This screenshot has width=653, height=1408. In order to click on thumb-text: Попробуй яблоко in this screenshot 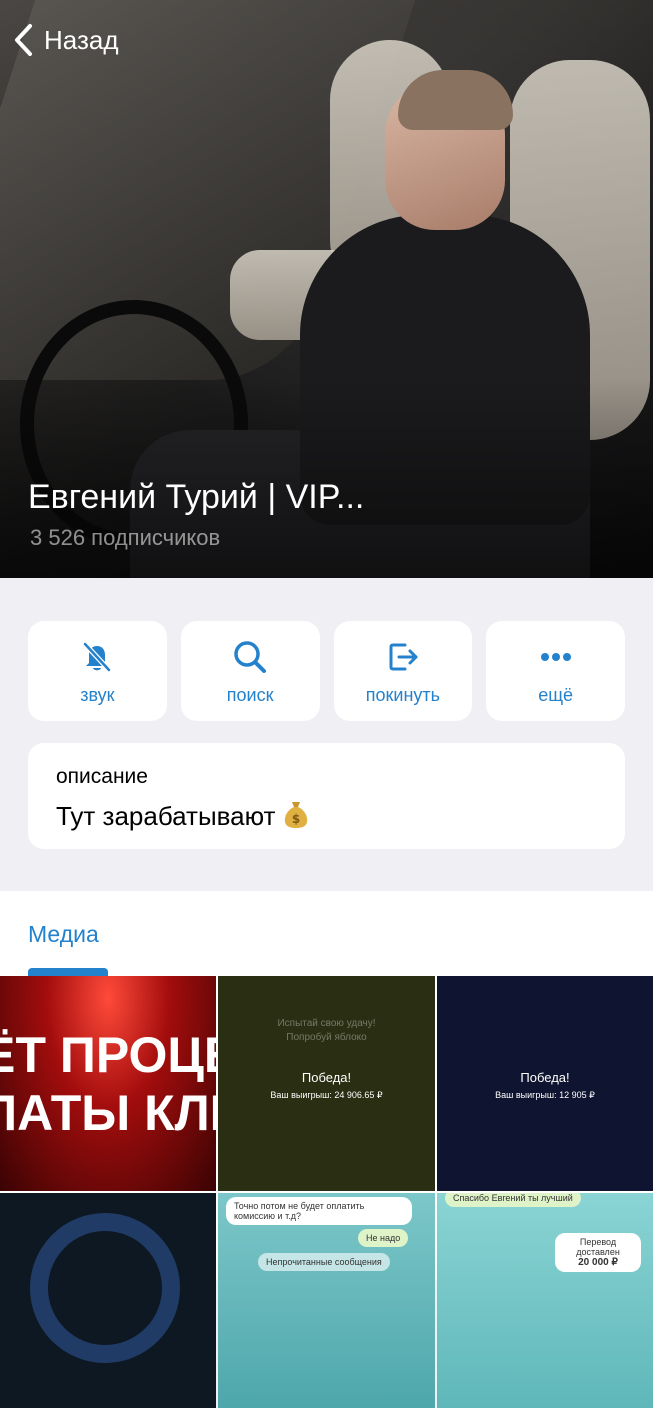, I will do `click(326, 1037)`.